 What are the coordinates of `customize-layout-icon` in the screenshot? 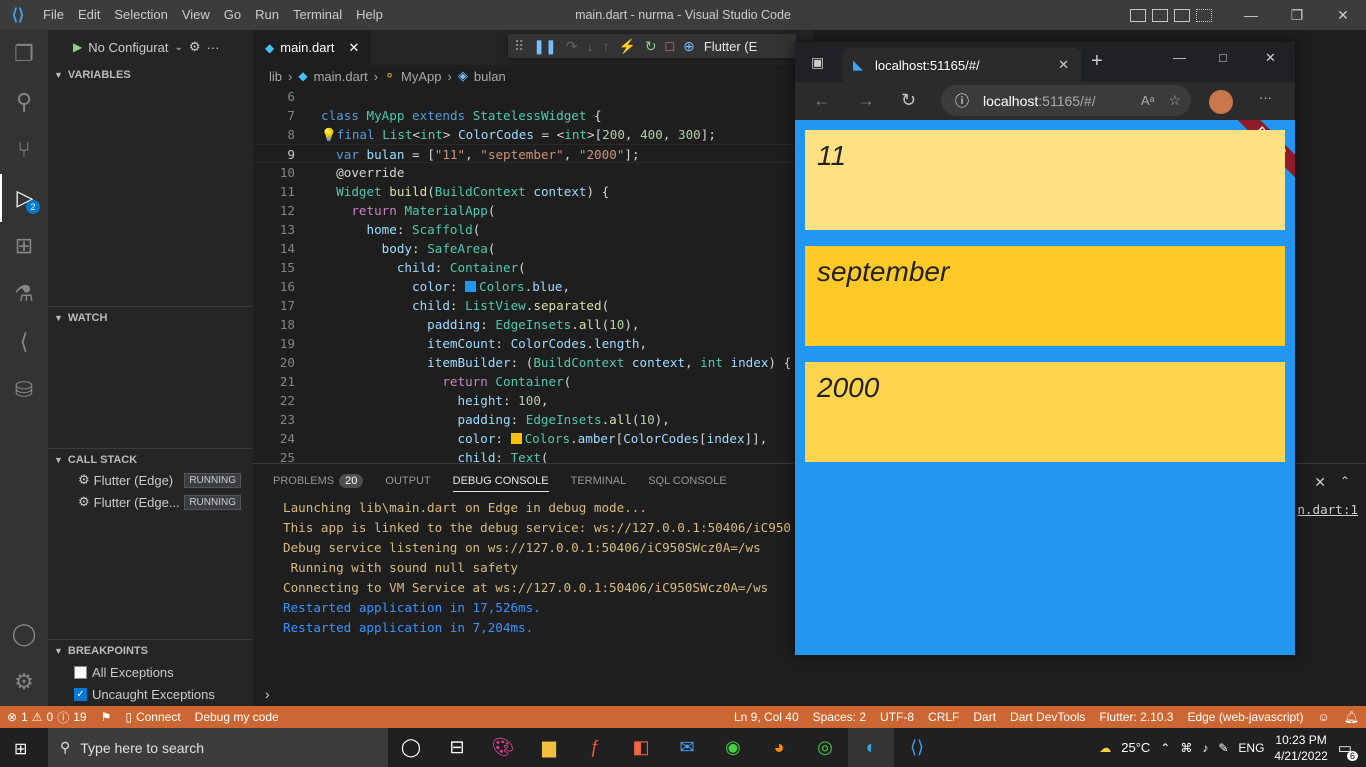 It's located at (1204, 15).